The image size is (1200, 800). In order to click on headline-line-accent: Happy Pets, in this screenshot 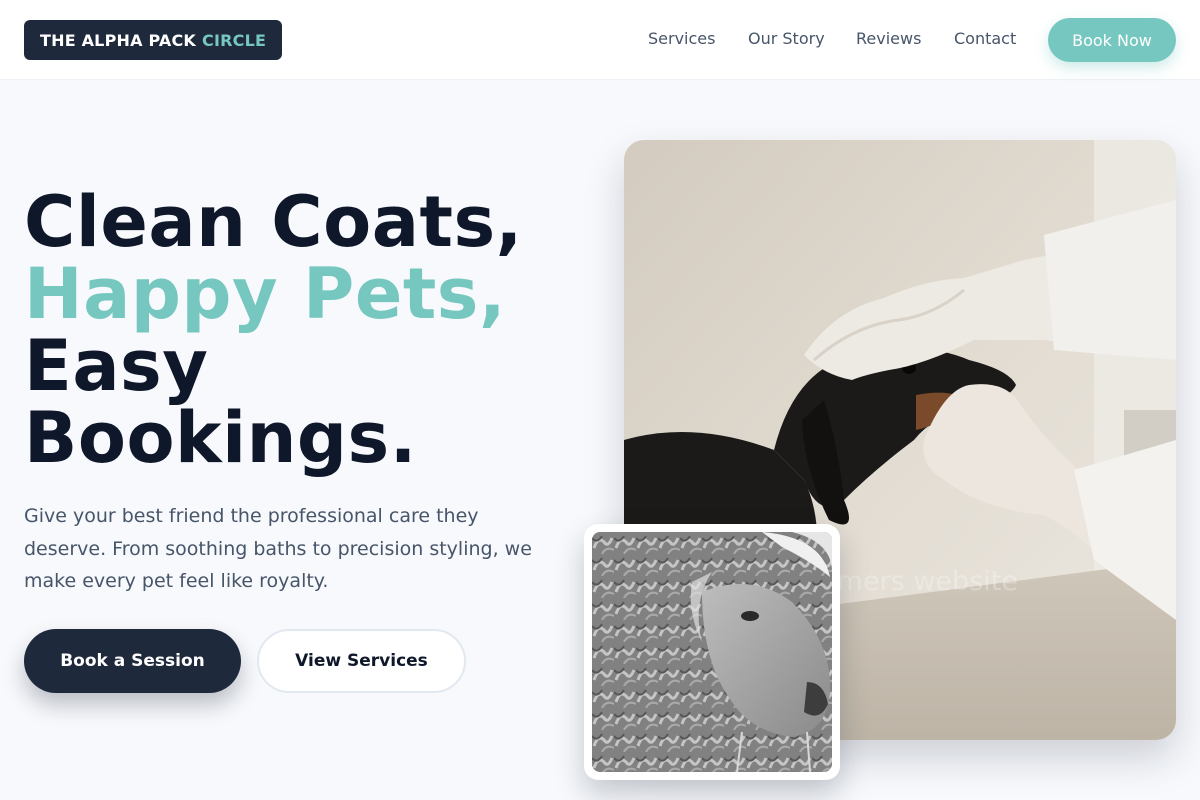, I will do `click(265, 294)`.